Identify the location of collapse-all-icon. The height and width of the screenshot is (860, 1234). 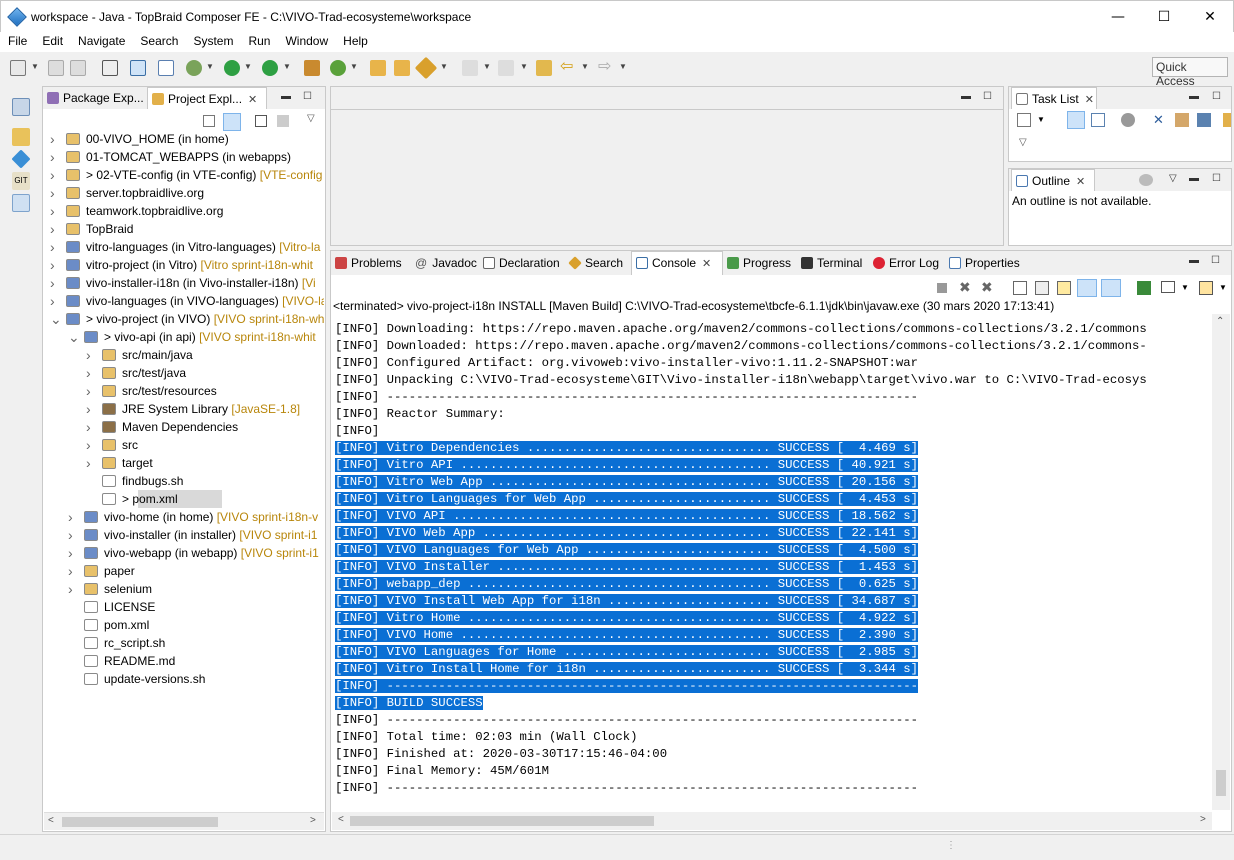
(209, 121).